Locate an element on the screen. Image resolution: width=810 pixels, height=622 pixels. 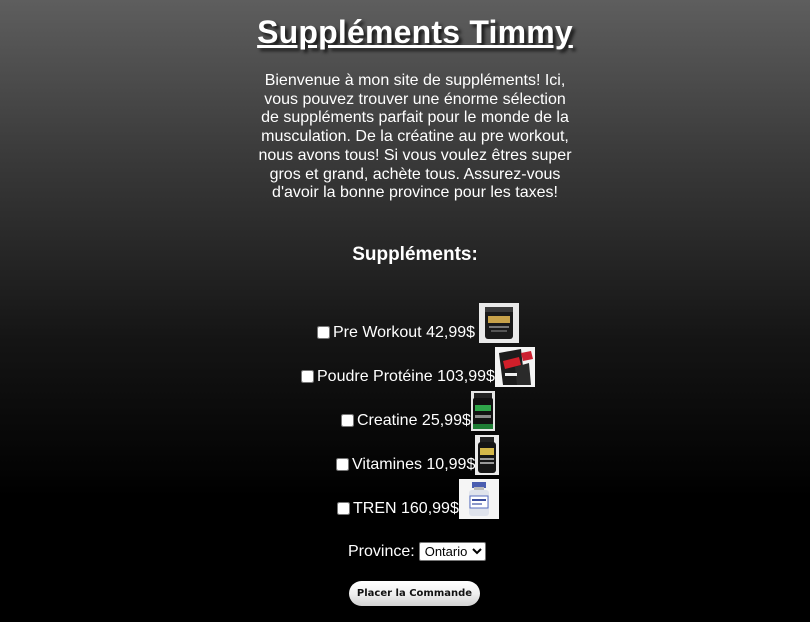
tren-checkbox is located at coordinates (343, 508).